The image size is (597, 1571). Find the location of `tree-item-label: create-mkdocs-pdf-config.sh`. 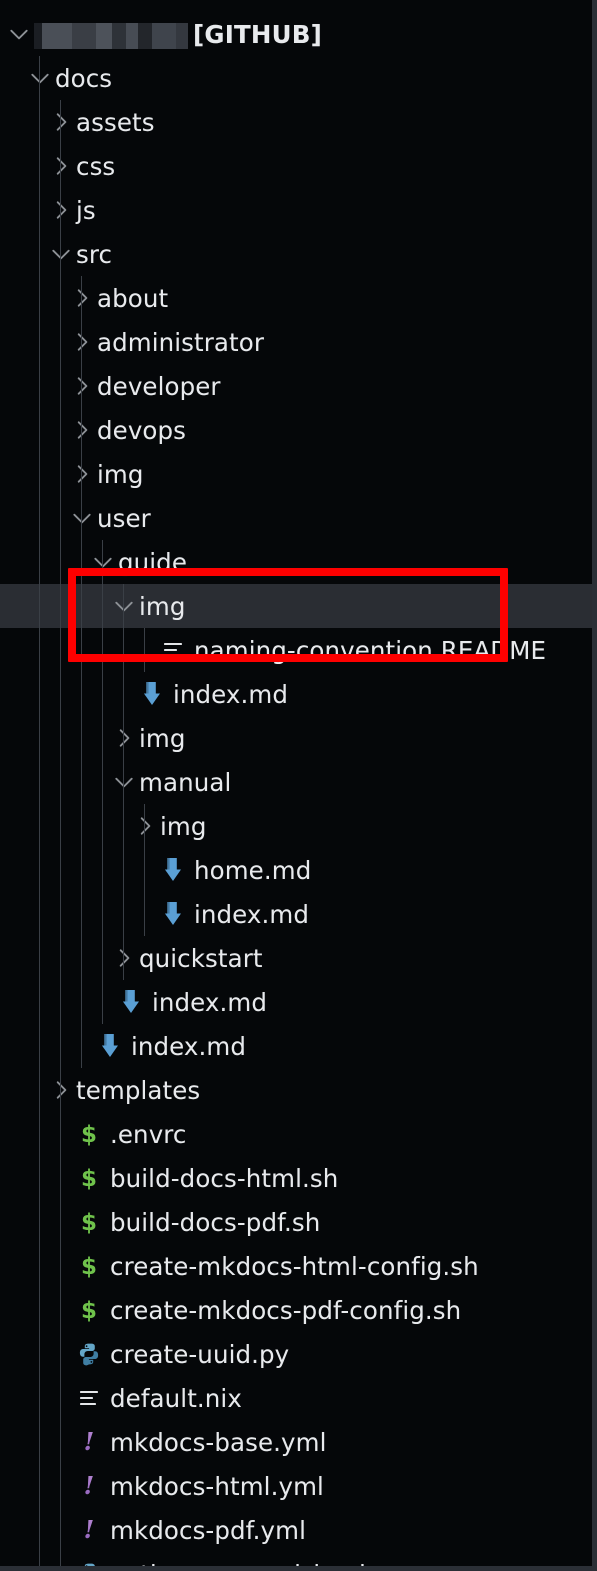

tree-item-label: create-mkdocs-pdf-config.sh is located at coordinates (286, 1310).